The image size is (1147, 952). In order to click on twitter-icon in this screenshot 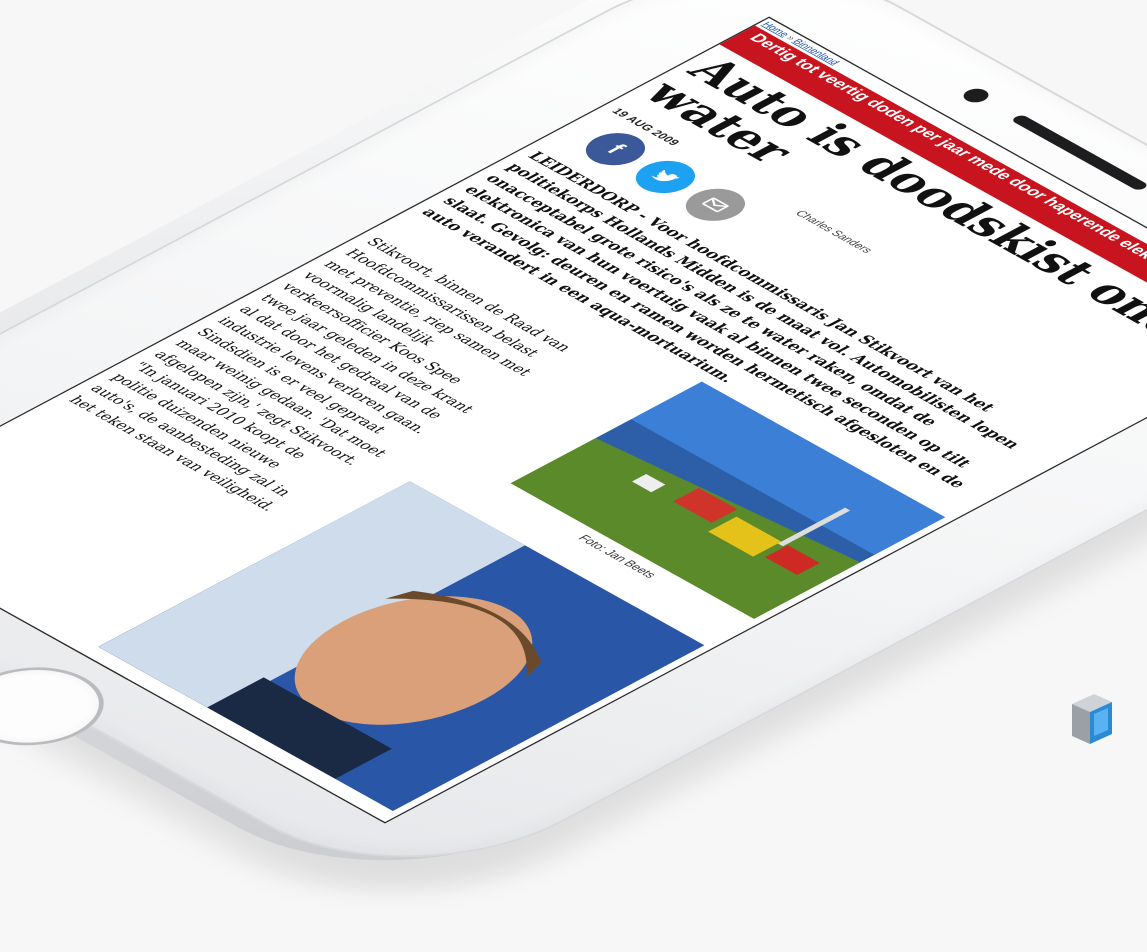, I will do `click(665, 175)`.